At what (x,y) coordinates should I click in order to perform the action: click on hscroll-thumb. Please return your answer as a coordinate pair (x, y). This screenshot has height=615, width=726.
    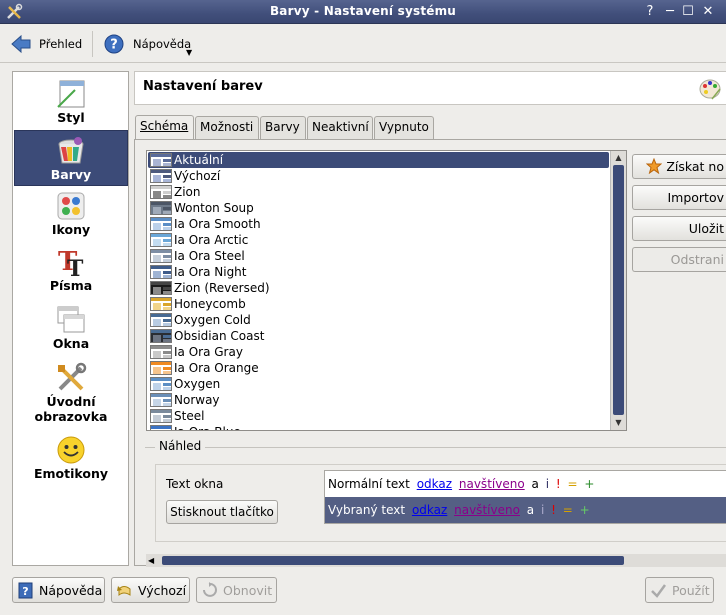
    Looking at the image, I should click on (393, 560).